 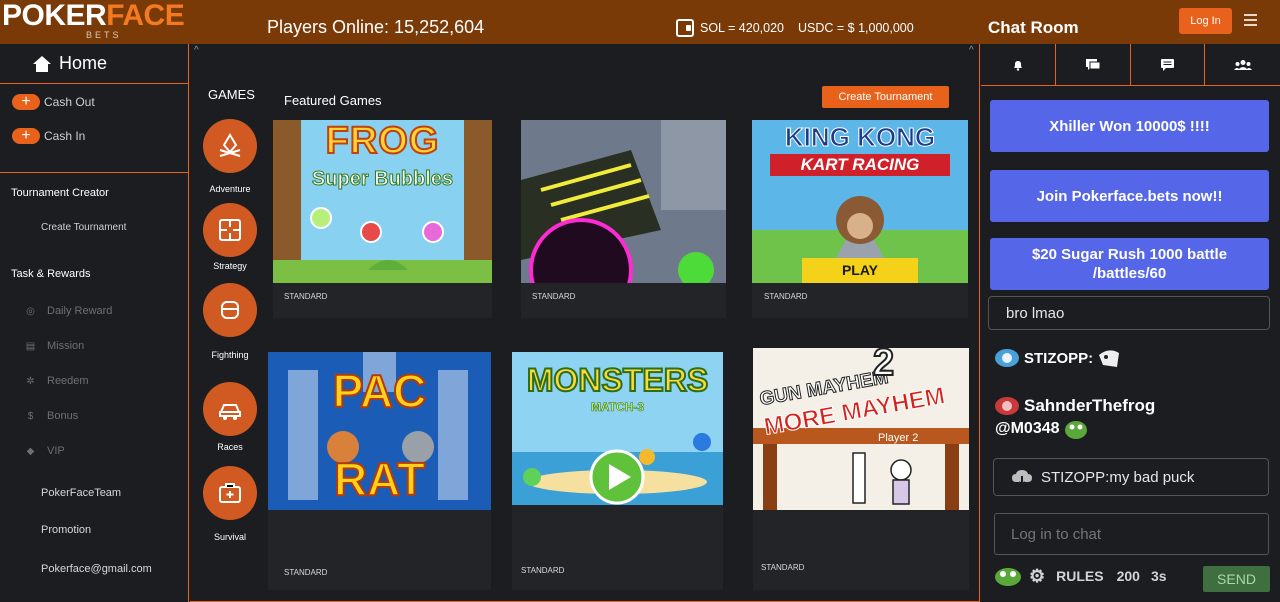 I want to click on chat-message: SahnderThefrog, so click(x=1074, y=406).